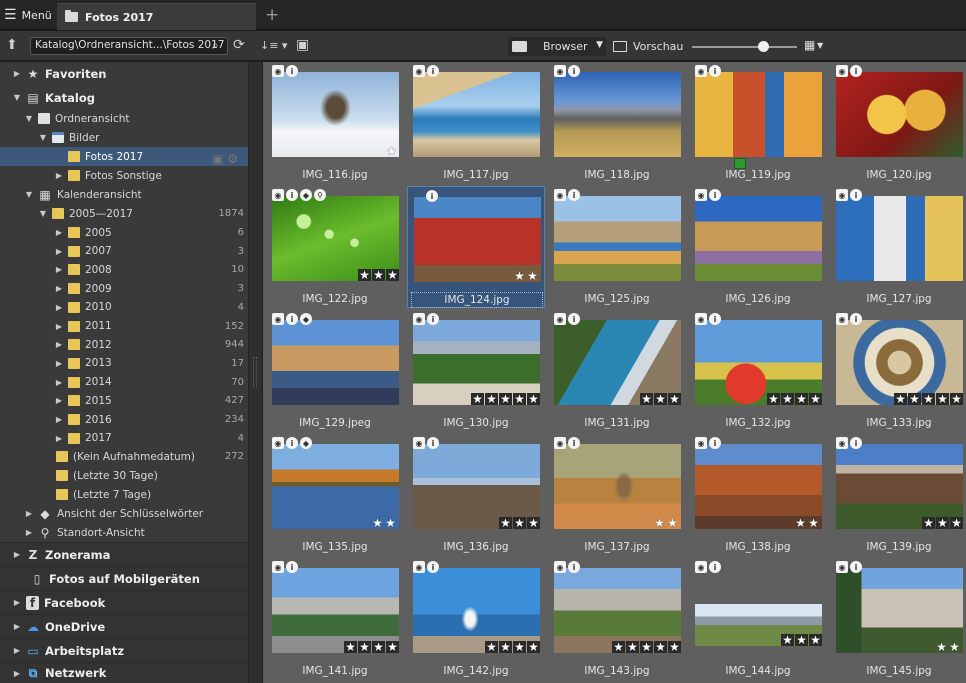  Describe the element at coordinates (758, 619) in the screenshot. I see `photo-tile: ◉ i ★ ★ ★ IMG_144.jpg` at that location.